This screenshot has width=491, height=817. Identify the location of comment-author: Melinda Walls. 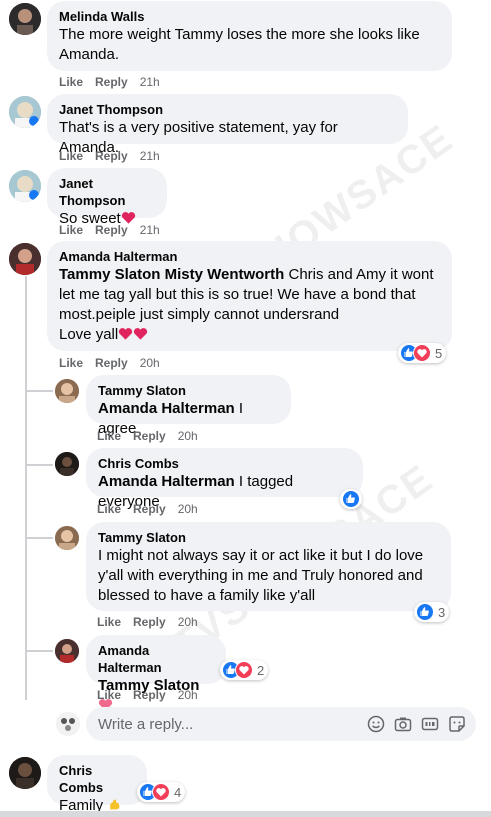
(249, 16).